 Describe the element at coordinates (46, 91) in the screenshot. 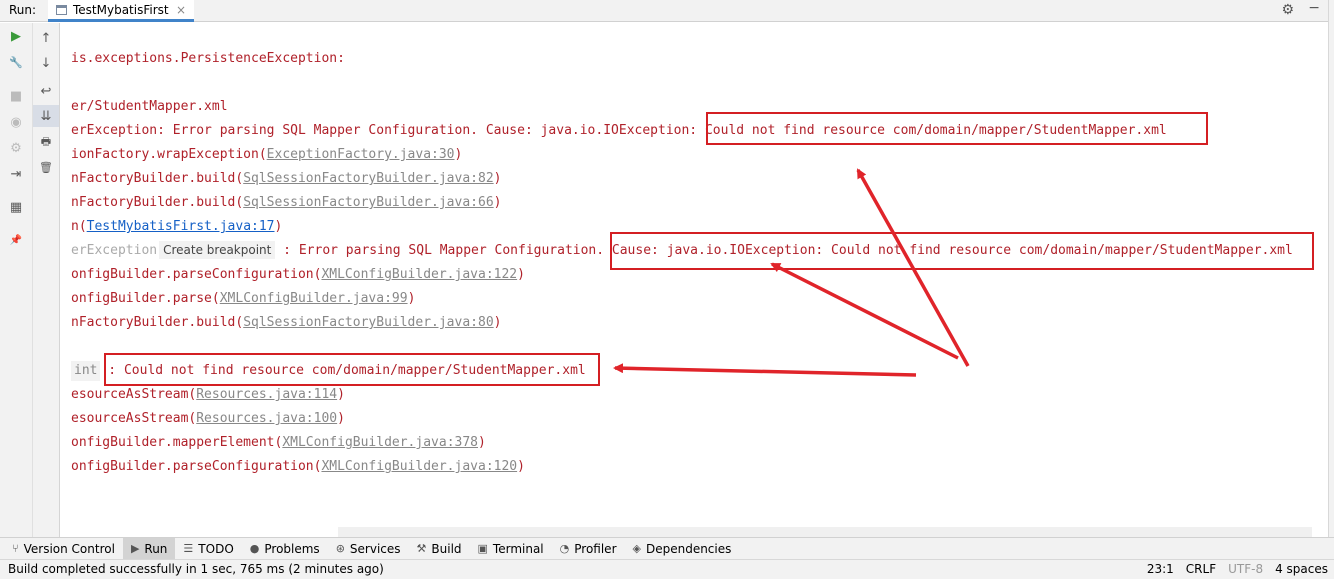

I see `soft-wrap-icon: ↩` at that location.